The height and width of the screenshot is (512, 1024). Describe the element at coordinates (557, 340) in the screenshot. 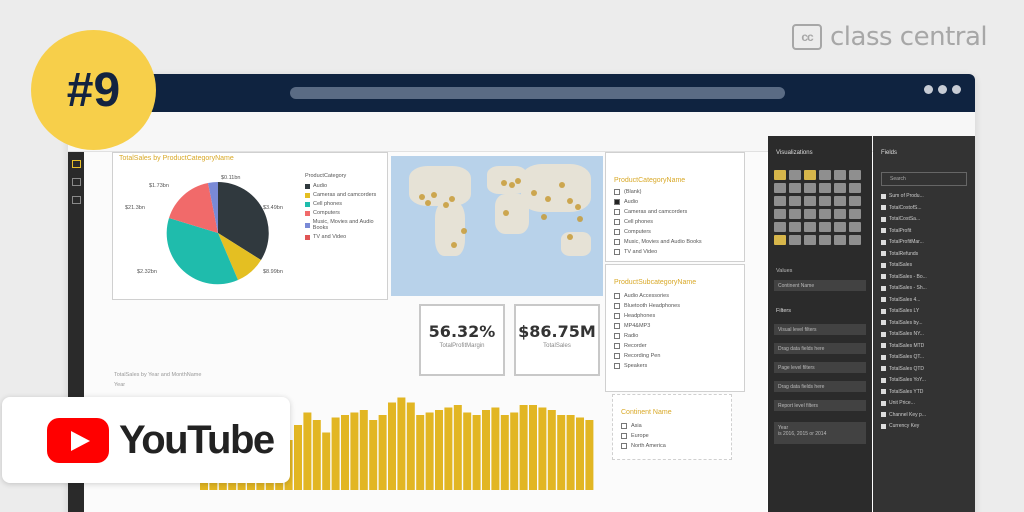

I see `kpi-card-total-sales: $86.75M TotalSales` at that location.